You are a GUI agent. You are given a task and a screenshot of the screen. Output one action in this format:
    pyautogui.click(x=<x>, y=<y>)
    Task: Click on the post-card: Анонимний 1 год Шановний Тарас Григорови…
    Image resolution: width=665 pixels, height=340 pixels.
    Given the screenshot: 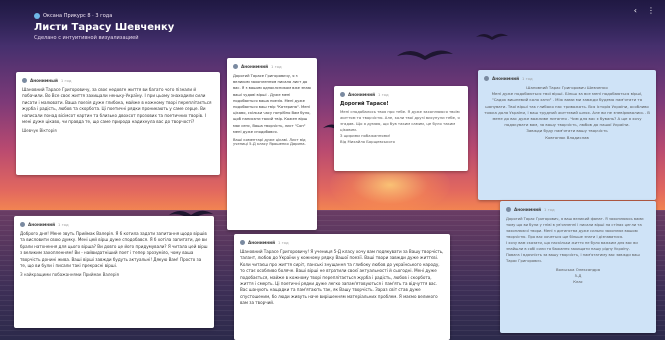 What is the action you would take?
    pyautogui.click(x=567, y=135)
    